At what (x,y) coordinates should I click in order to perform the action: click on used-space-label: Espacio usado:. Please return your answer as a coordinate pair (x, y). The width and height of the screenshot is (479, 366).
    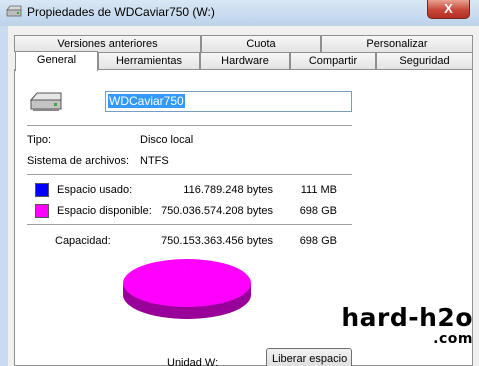
    Looking at the image, I should click on (95, 190).